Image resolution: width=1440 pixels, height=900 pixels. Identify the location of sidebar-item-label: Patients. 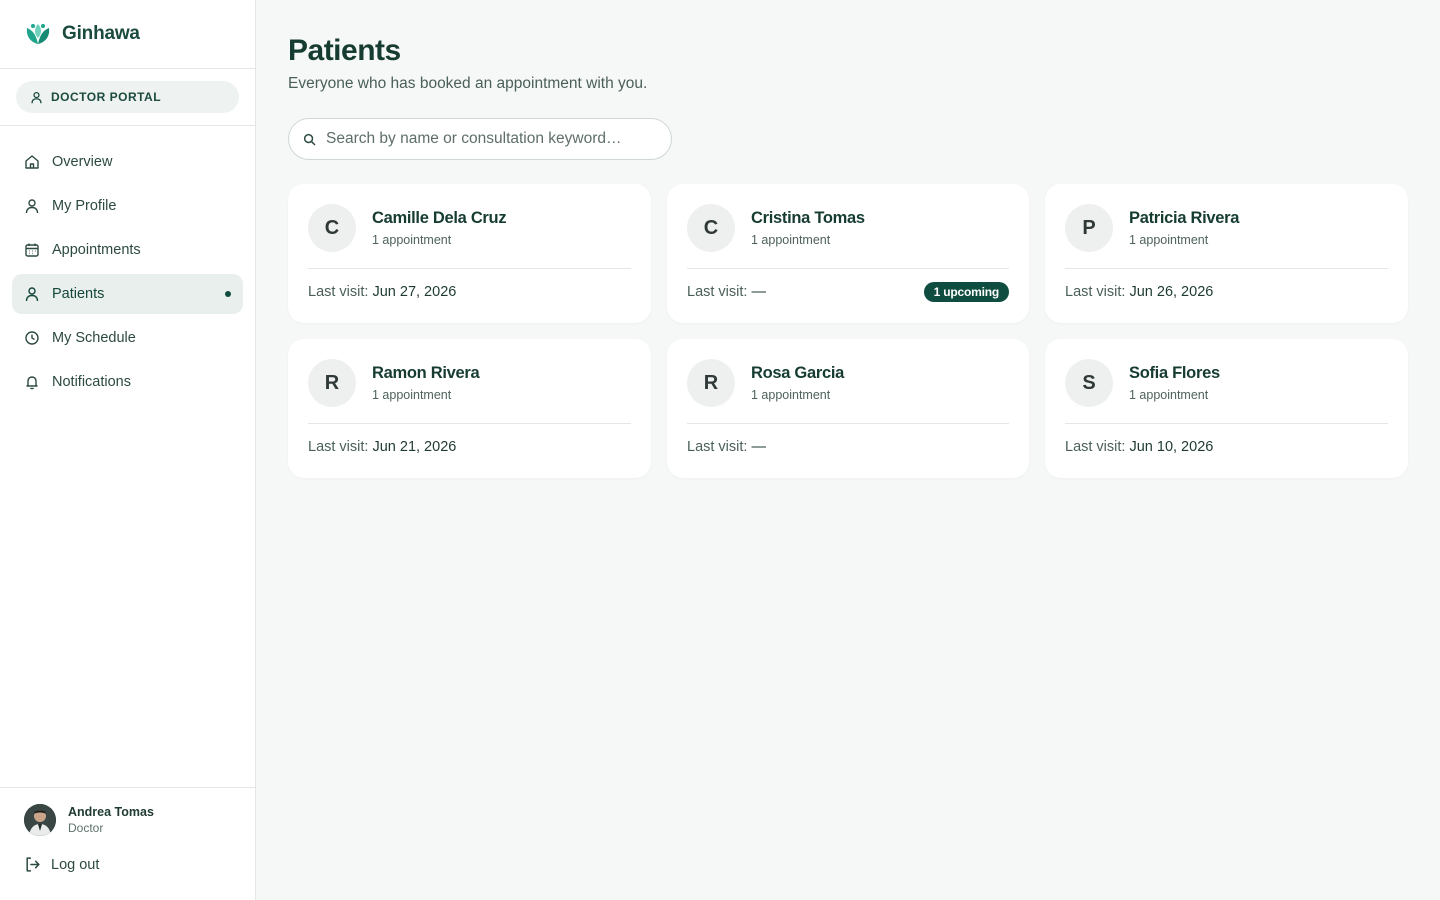
(78, 294).